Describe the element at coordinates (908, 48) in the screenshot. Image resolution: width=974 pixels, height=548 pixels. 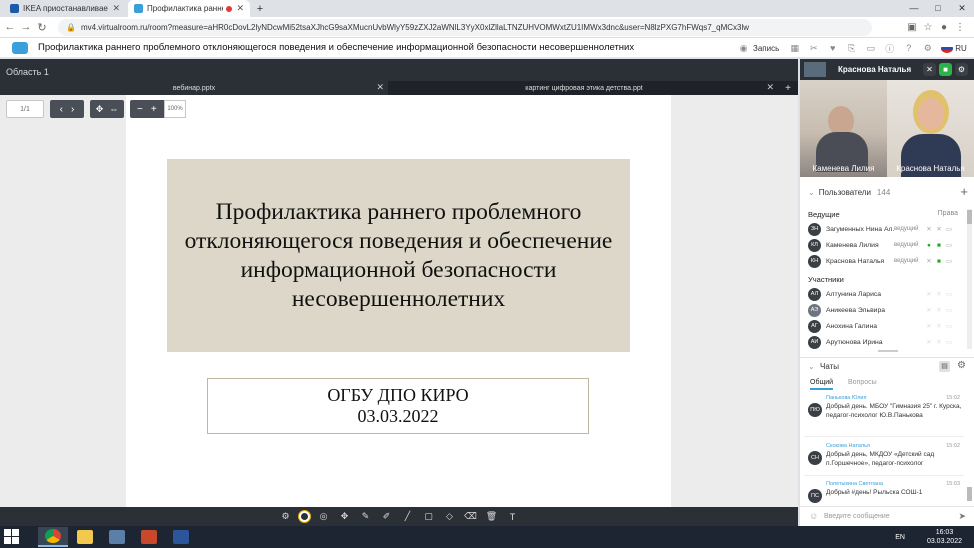
I see `help-icon: ?` at that location.